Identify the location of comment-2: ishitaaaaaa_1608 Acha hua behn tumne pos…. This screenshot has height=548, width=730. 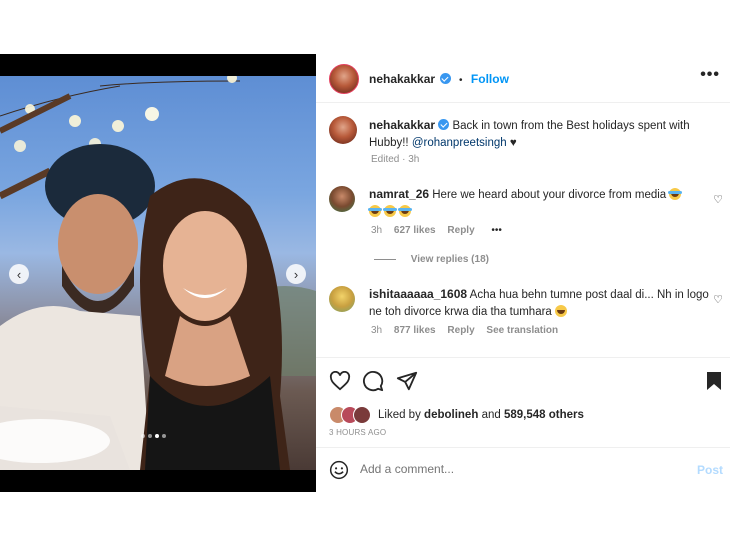
(539, 303).